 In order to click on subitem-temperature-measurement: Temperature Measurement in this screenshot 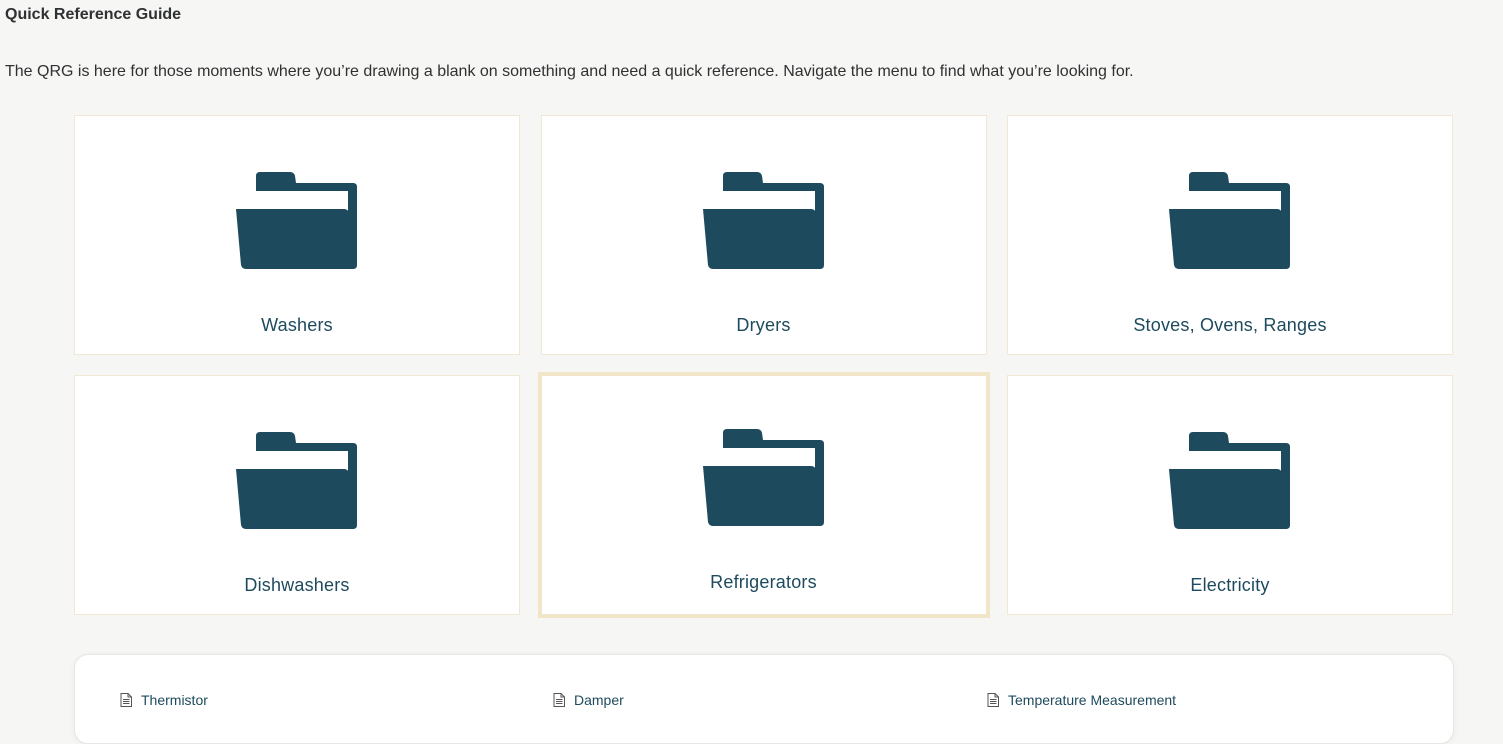, I will do `click(1081, 700)`.